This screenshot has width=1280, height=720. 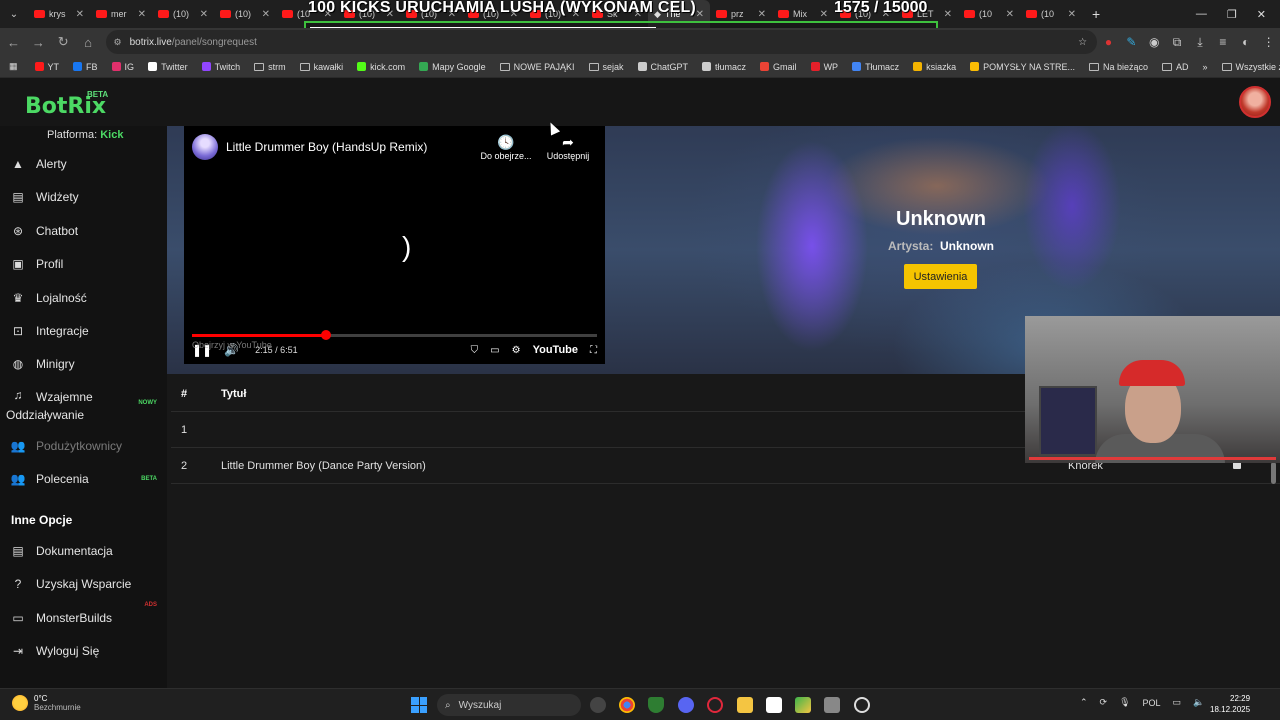 I want to click on youtube-logo: YouTube, so click(x=555, y=350).